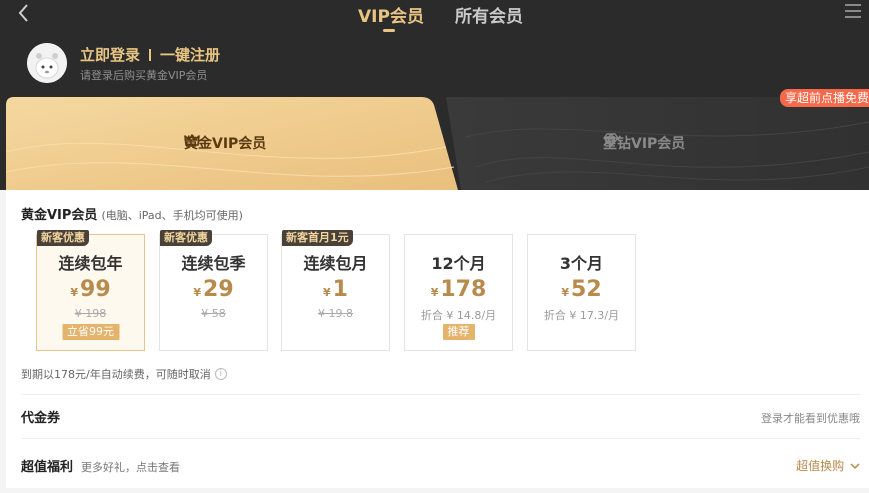 Image resolution: width=869 pixels, height=493 pixels. I want to click on package-card-quarterly-auto: 新客优惠 连续包季 ¥29 ¥ 58, so click(213, 290).